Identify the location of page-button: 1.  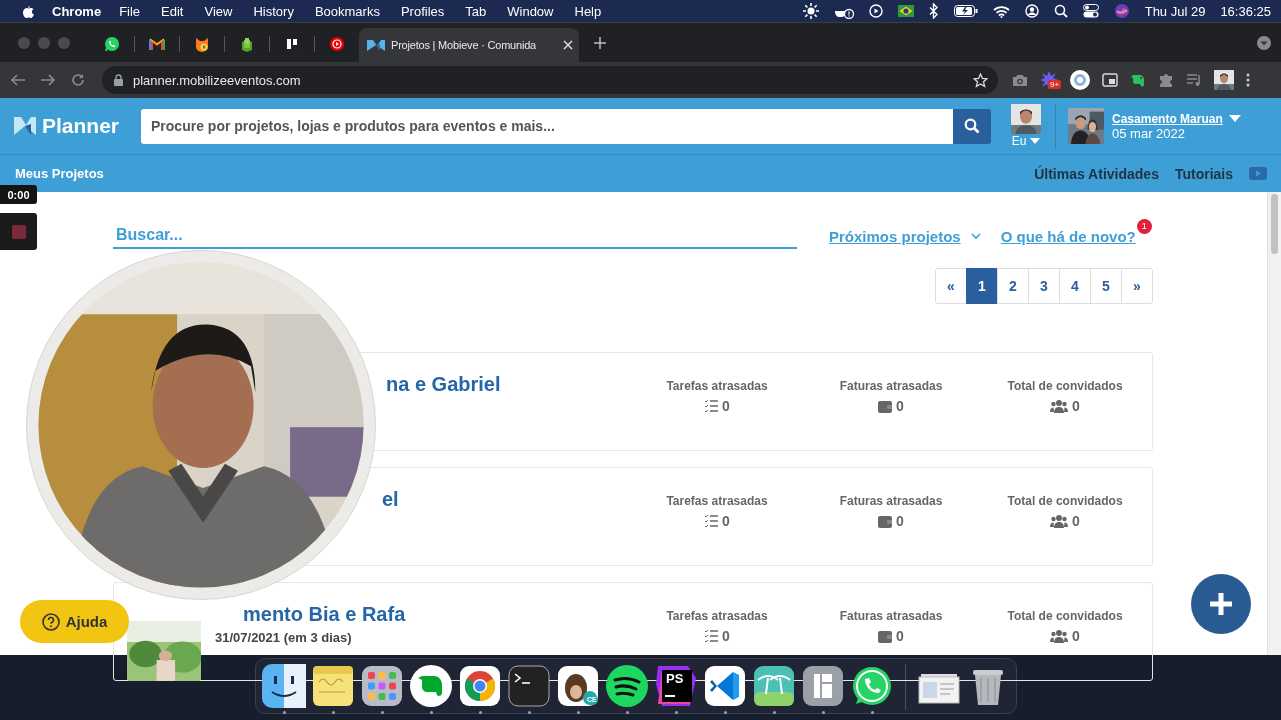
(982, 286).